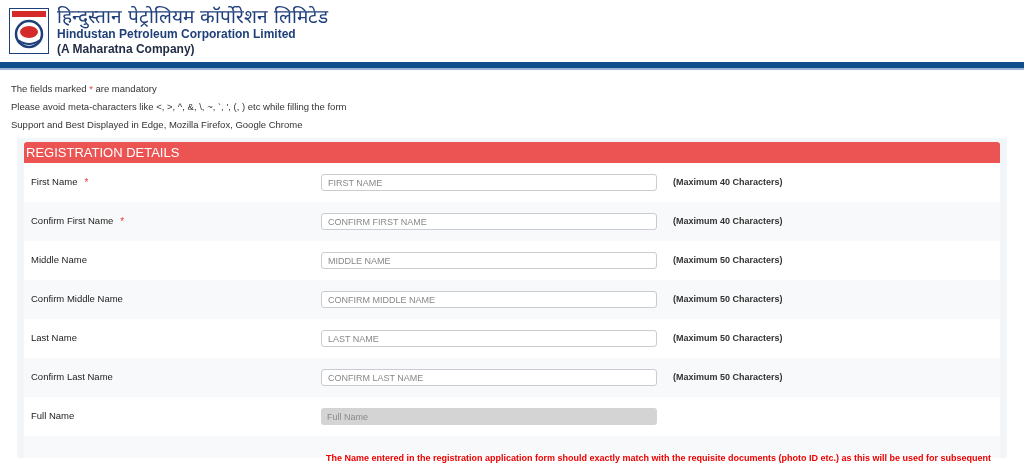 This screenshot has width=1024, height=464. Describe the element at coordinates (157, 125) in the screenshot. I see `notice-text: Support and Best Displayed in Edge, Mozilla Firefox, Google Chrome` at that location.